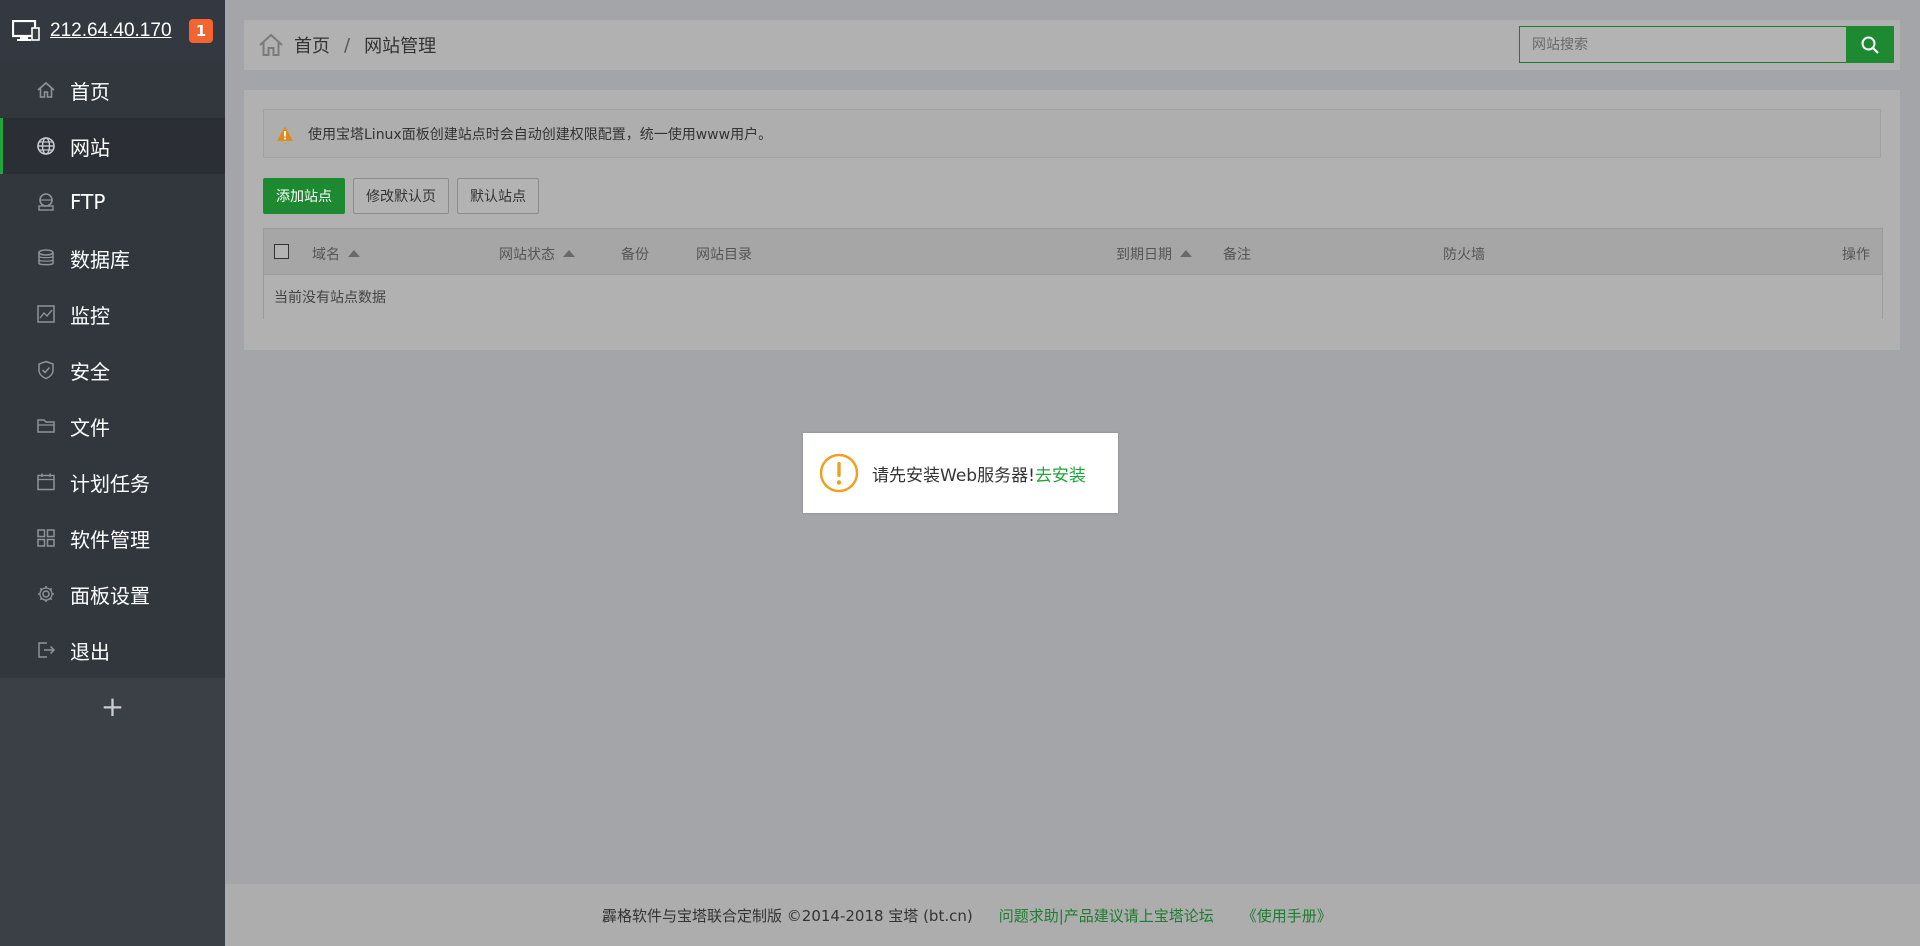  What do you see at coordinates (724, 255) in the screenshot?
I see `column-directory: 网站目录` at bounding box center [724, 255].